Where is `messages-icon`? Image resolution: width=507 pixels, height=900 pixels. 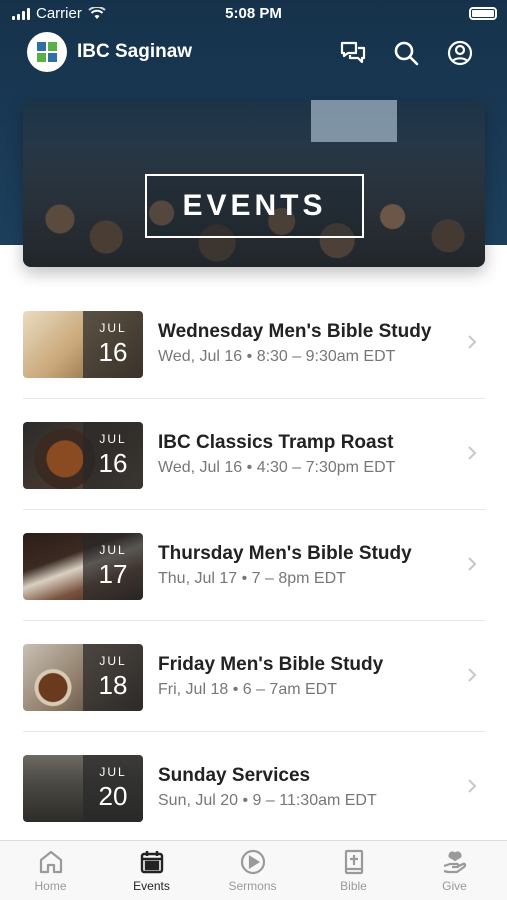
messages-icon is located at coordinates (353, 53).